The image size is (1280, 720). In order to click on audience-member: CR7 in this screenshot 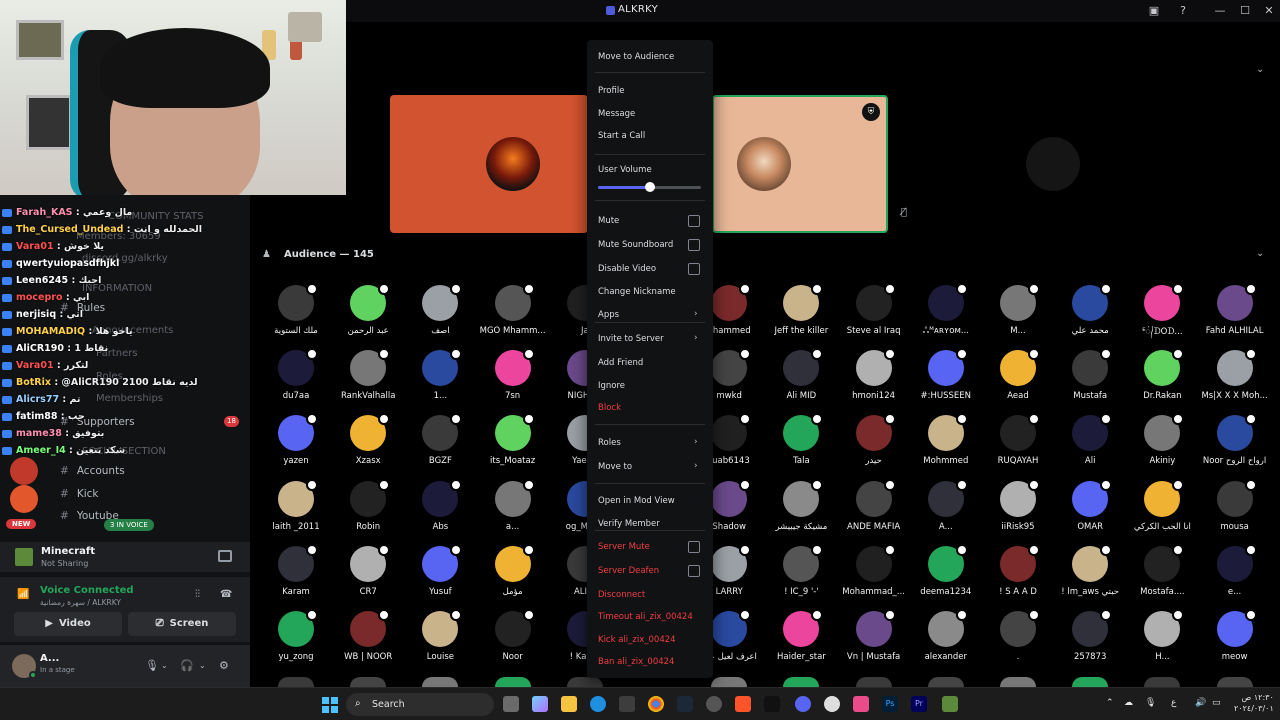, I will do `click(368, 576)`.